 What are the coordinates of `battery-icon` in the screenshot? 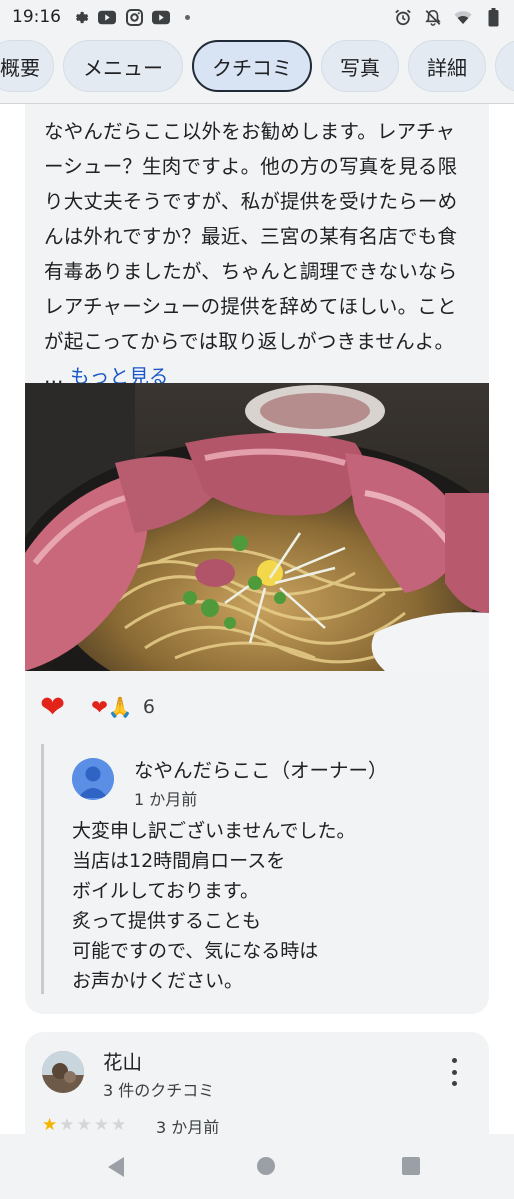 It's located at (493, 16).